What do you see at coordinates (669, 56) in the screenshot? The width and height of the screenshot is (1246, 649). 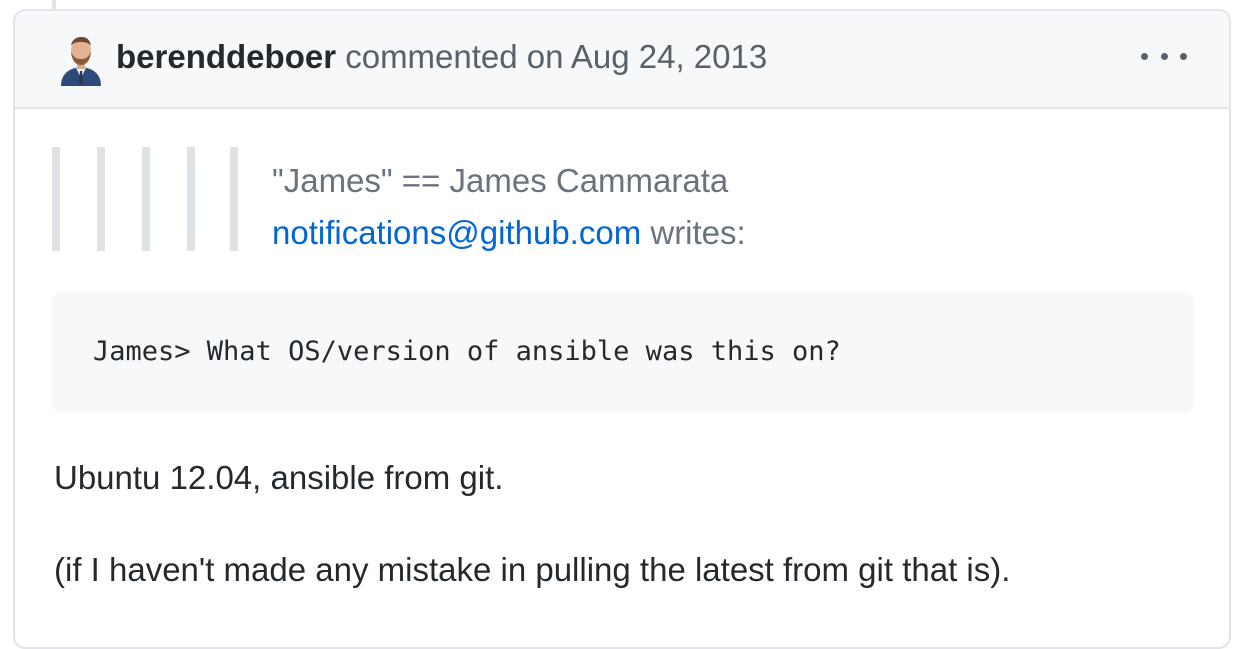 I see `comment-date: Aug 24, 2013` at bounding box center [669, 56].